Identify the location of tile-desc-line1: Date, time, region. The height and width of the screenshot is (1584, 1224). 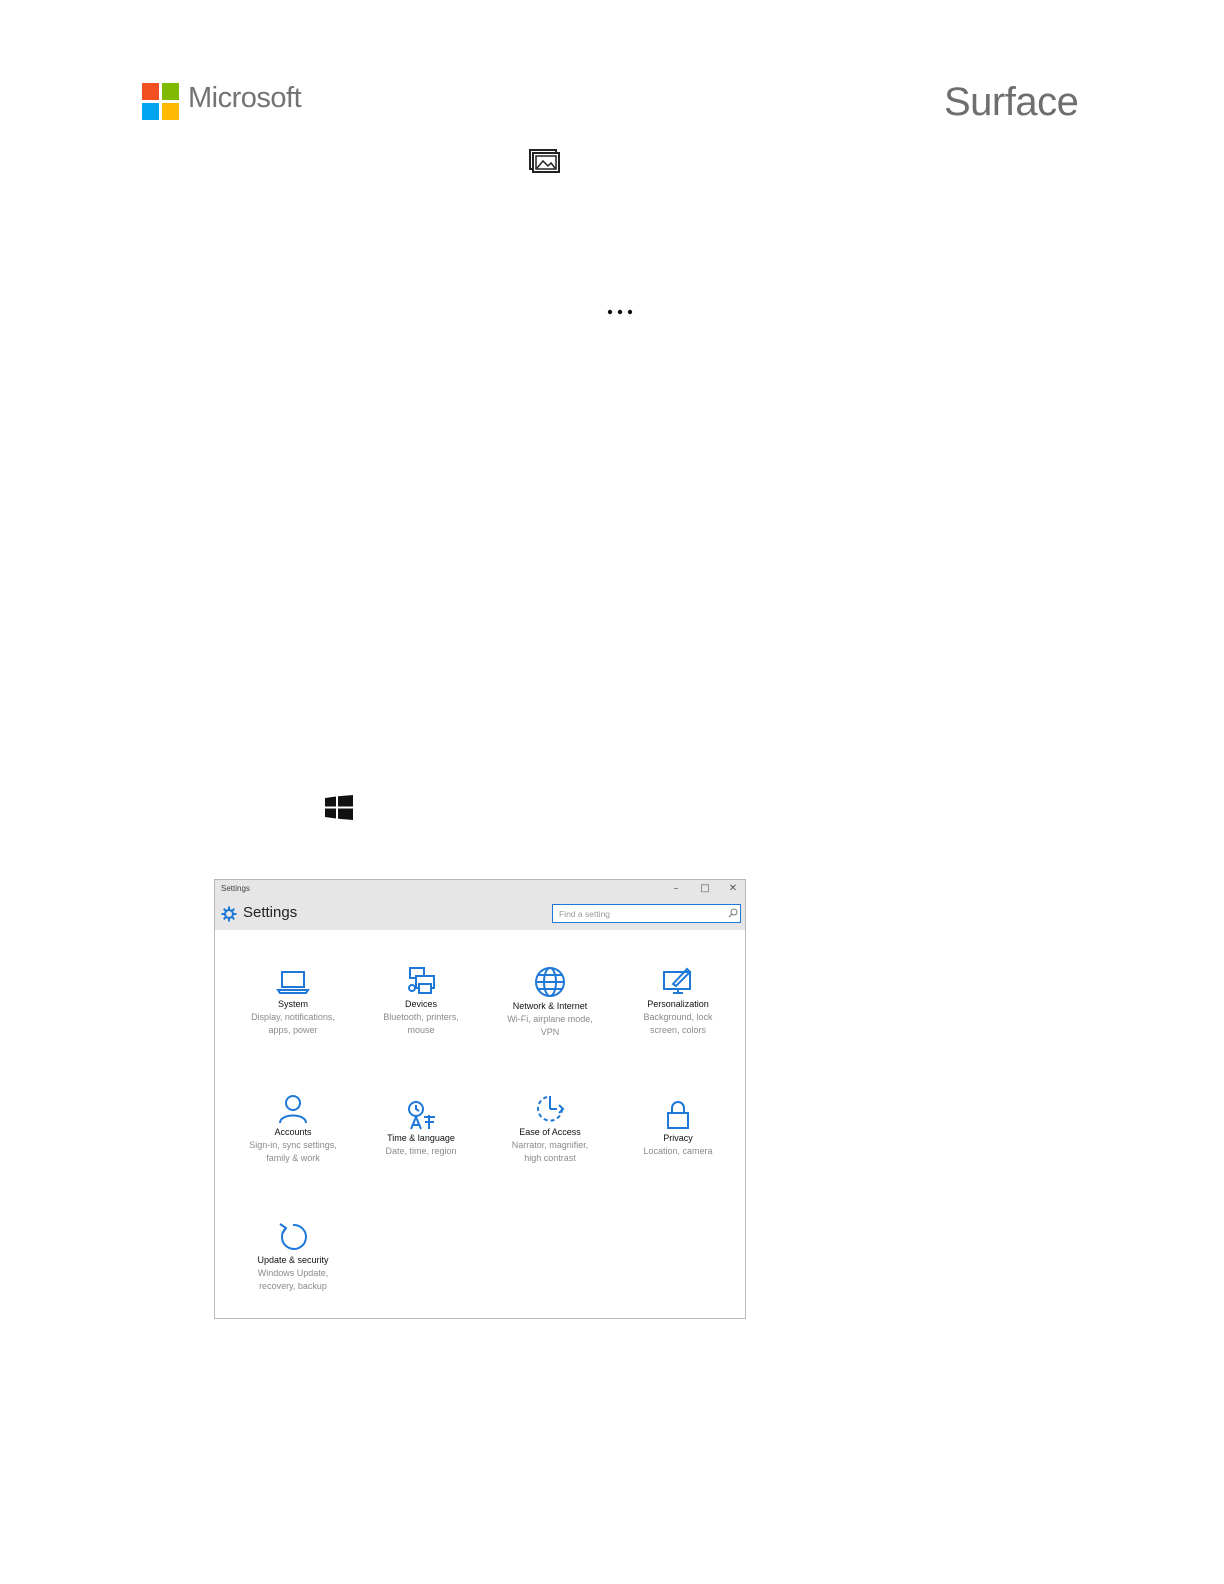
(421, 1151).